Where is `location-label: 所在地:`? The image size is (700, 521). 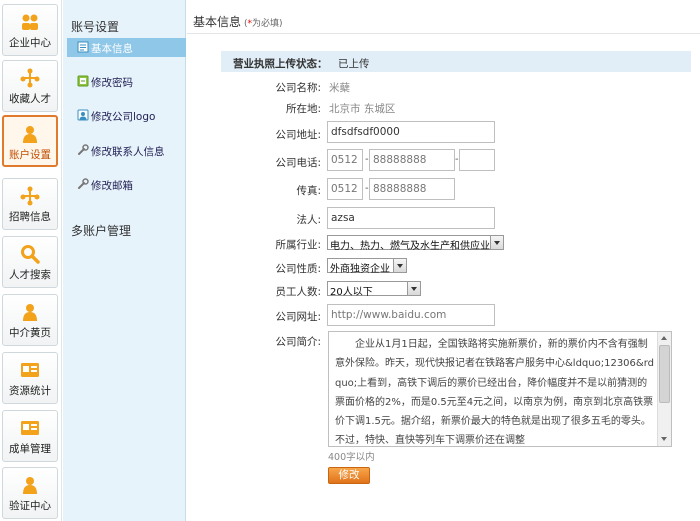
location-label: 所在地: is located at coordinates (303, 109).